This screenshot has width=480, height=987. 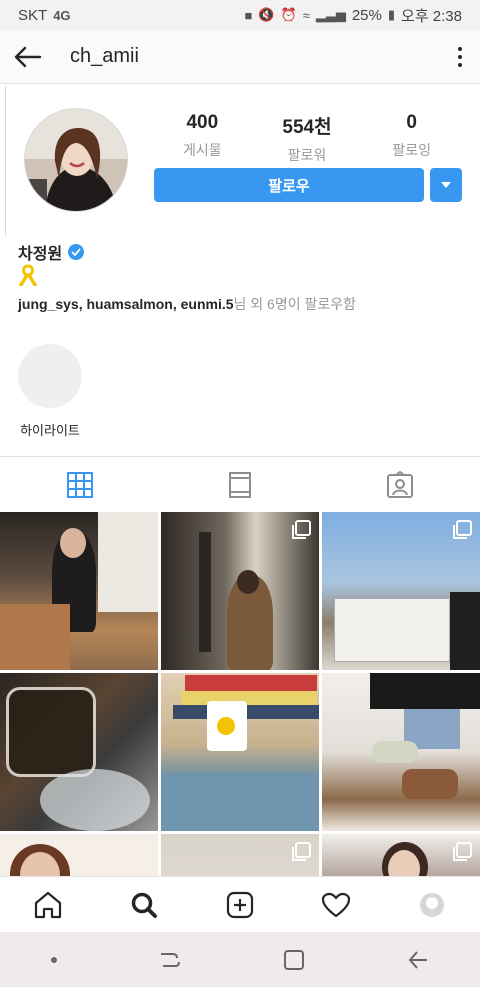 I want to click on story-edge, so click(x=3, y=161).